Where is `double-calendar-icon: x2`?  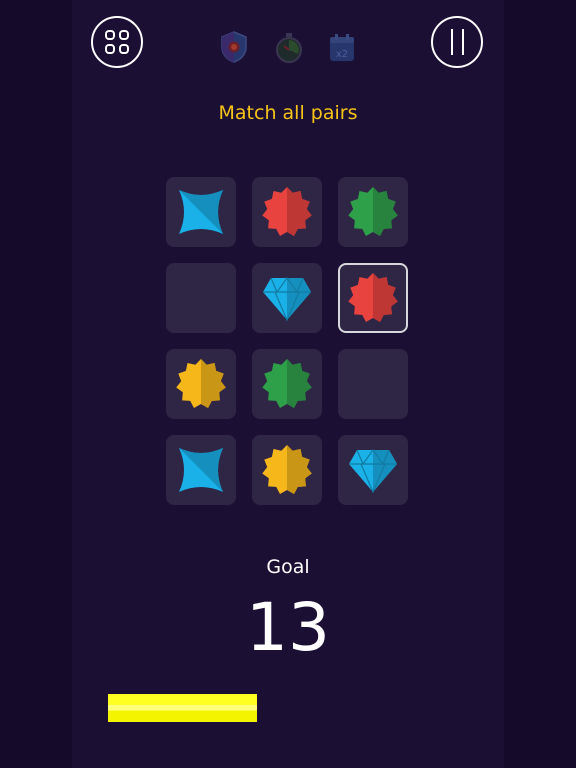 double-calendar-icon: x2 is located at coordinates (342, 47).